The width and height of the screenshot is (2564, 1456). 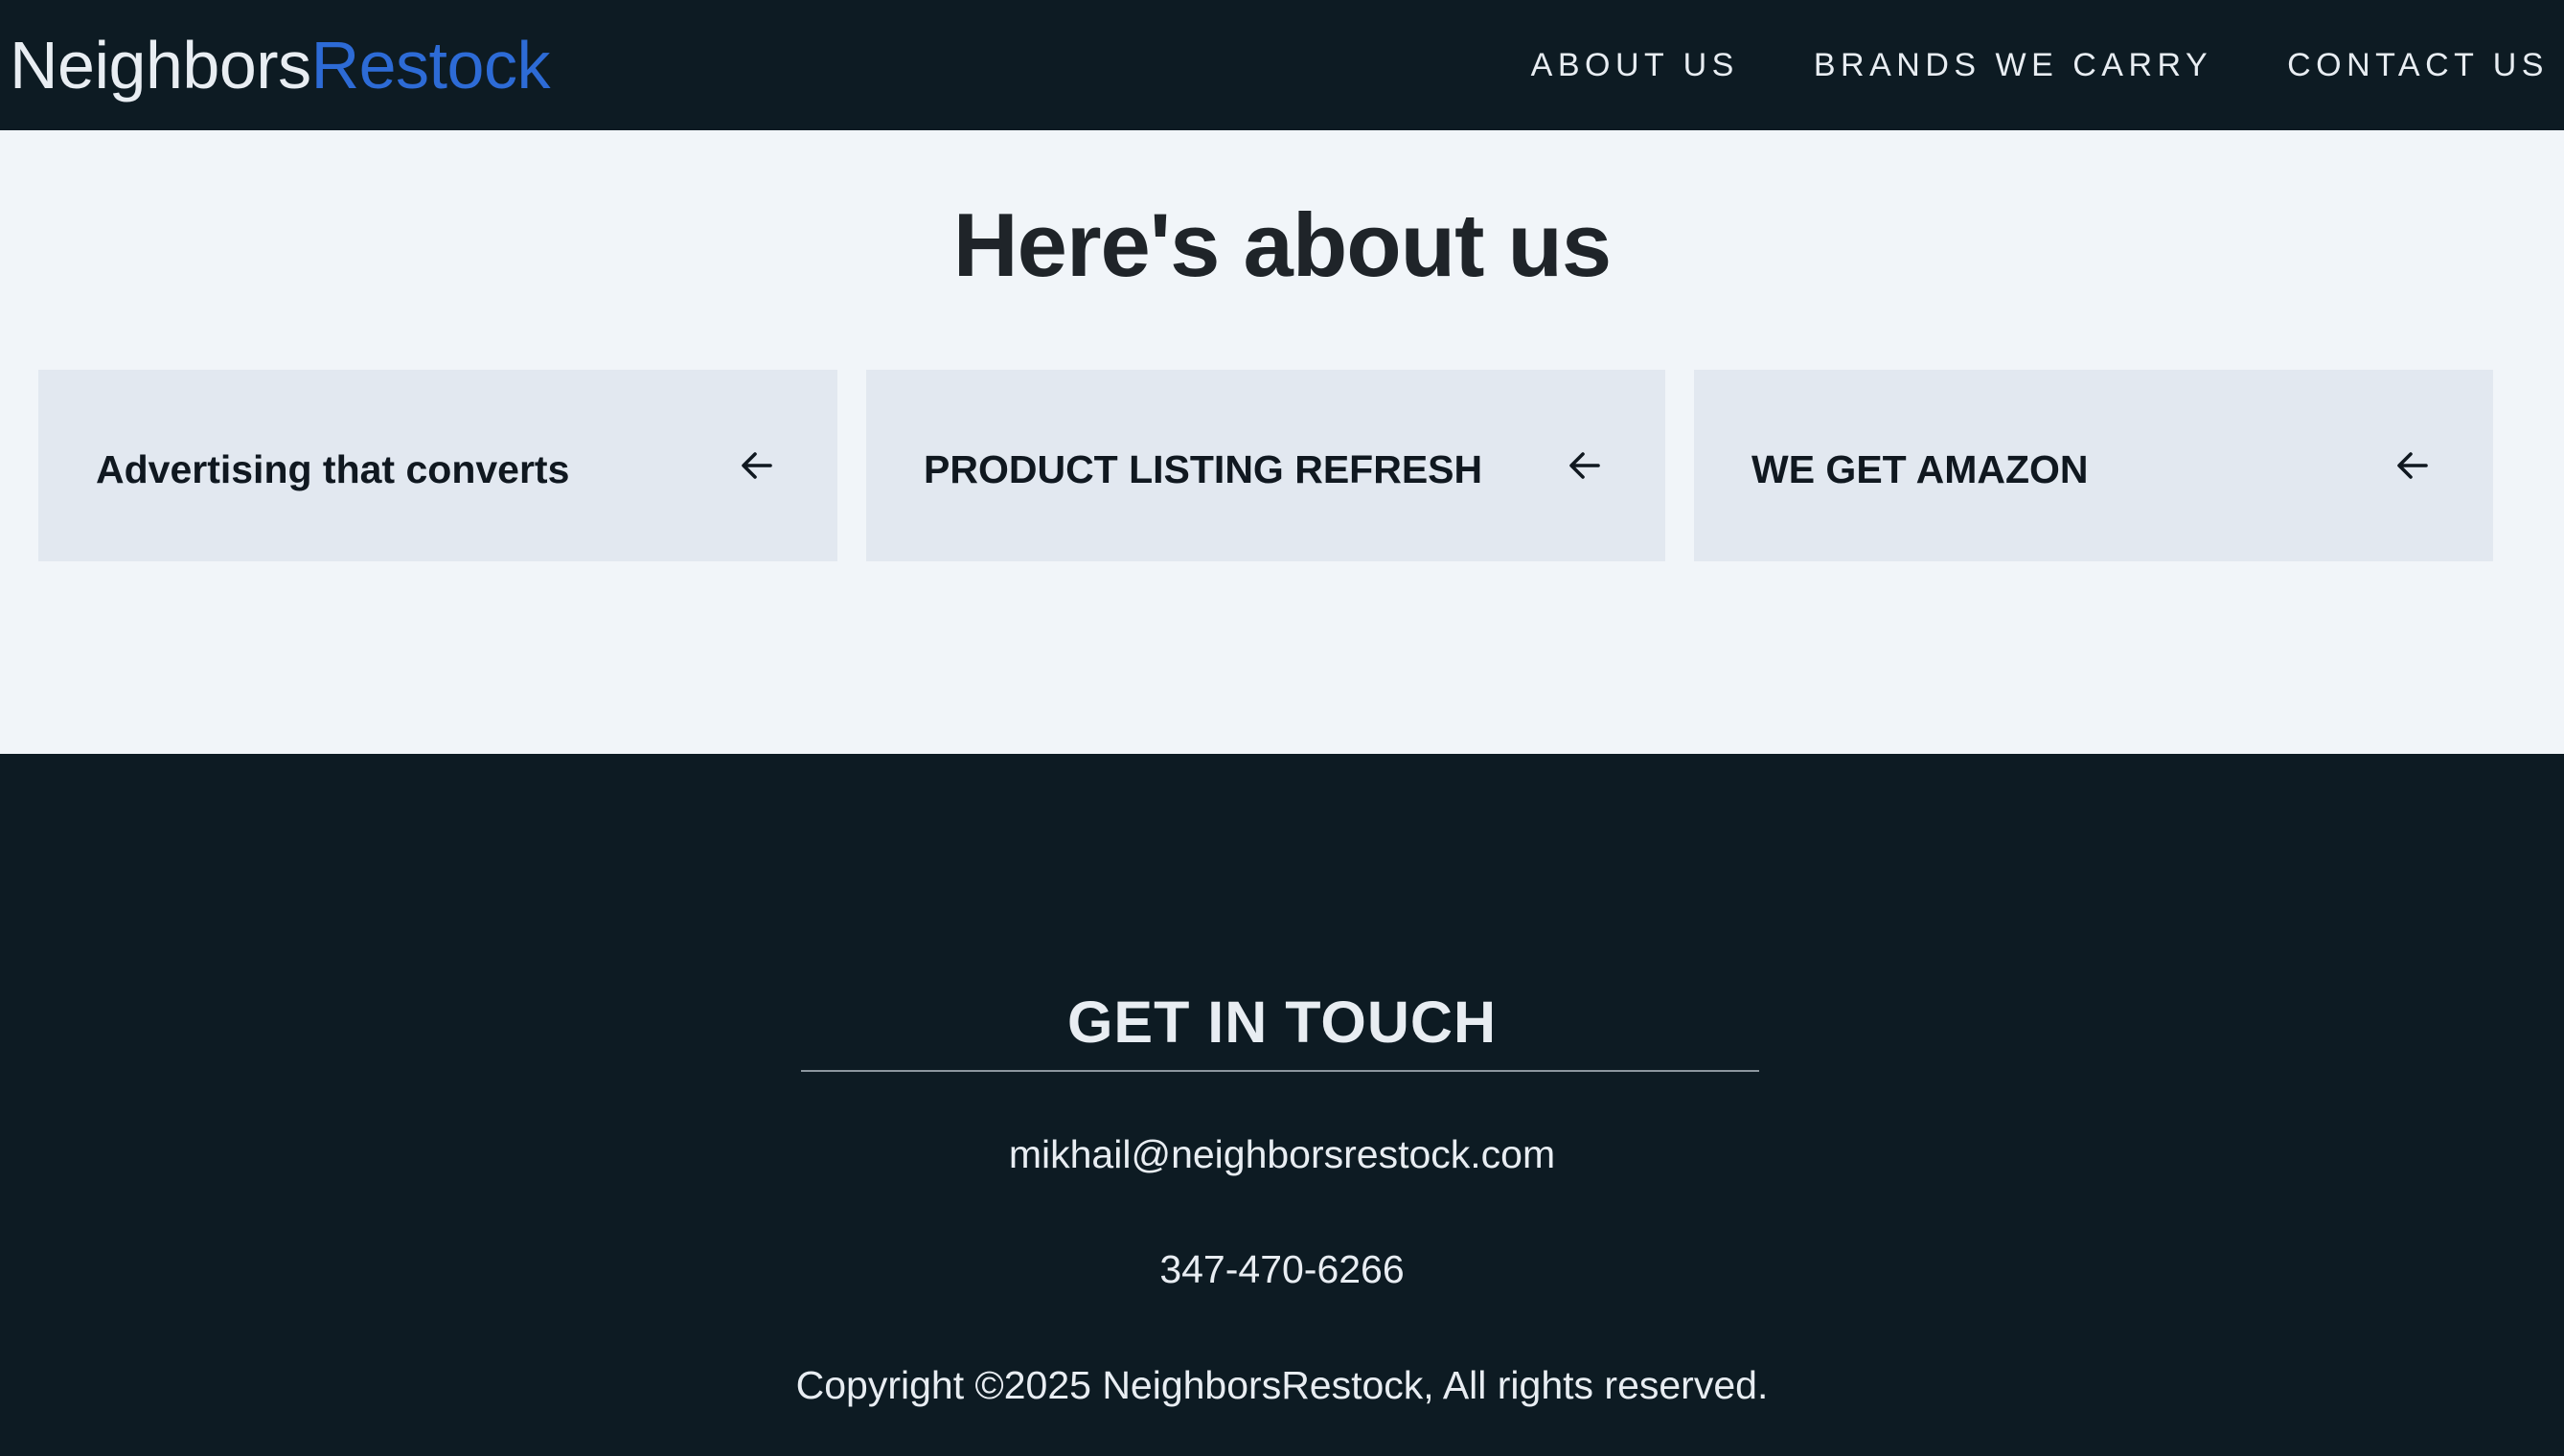 I want to click on nav-link-brands-we-carry: BRANDS WE CARRY, so click(x=2013, y=66).